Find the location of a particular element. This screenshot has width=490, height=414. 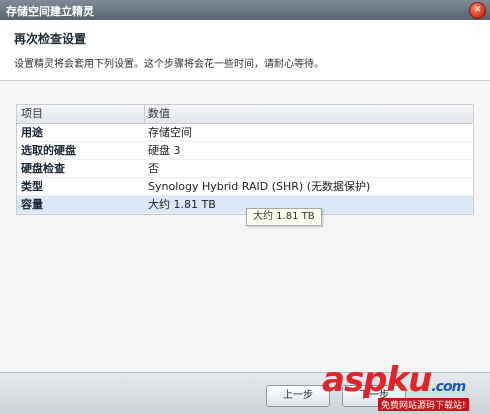

row-label: 类型 is located at coordinates (32, 186).